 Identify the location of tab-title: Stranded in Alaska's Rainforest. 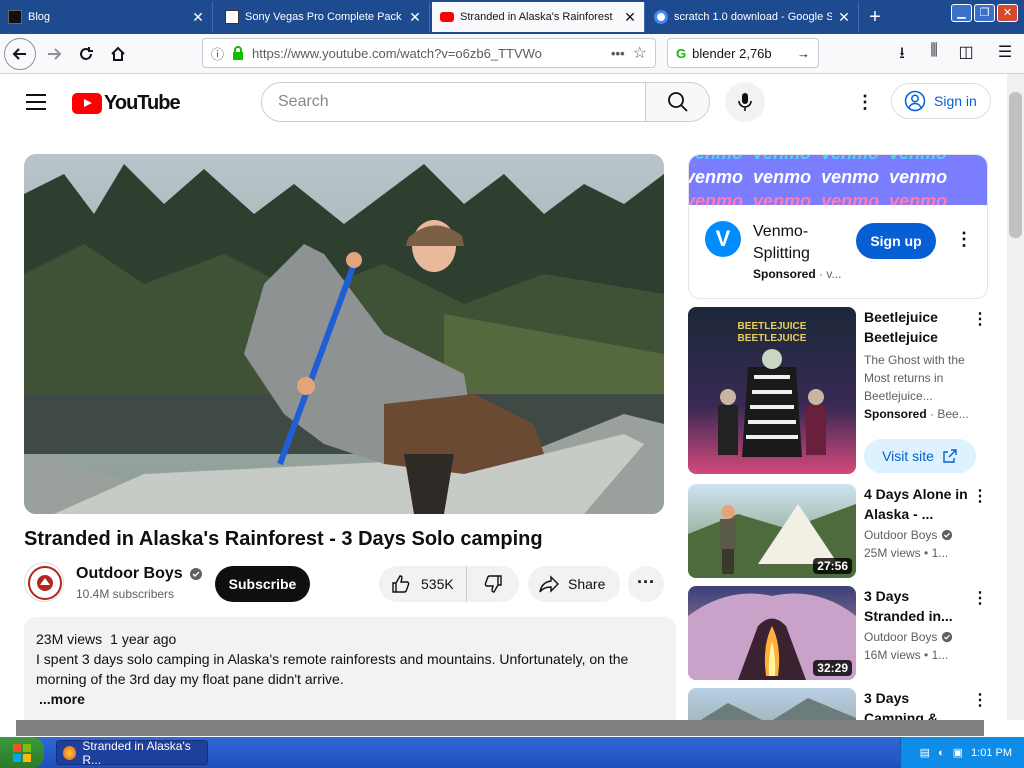
(536, 17).